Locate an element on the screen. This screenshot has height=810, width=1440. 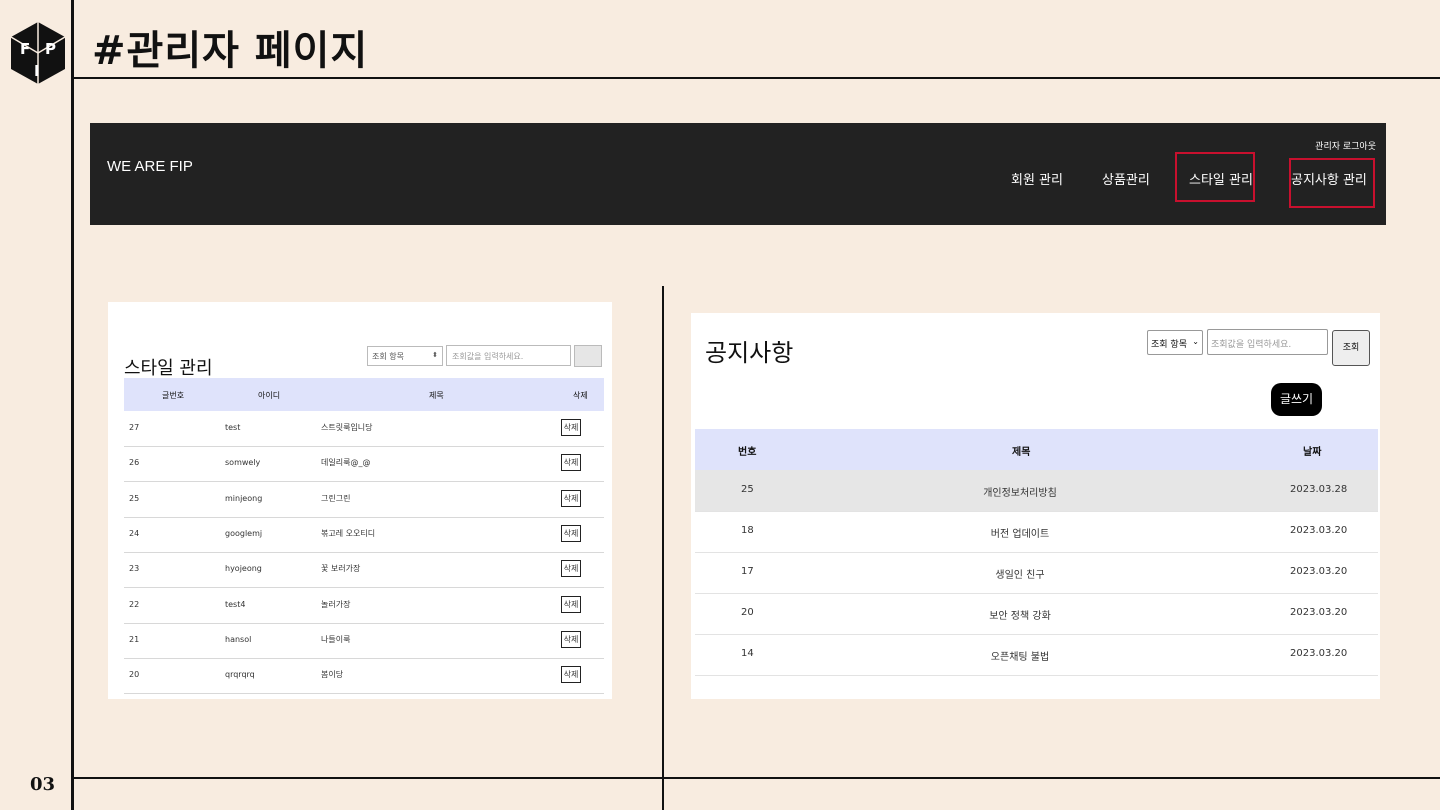
logo-letter-i: I is located at coordinates (37, 71).